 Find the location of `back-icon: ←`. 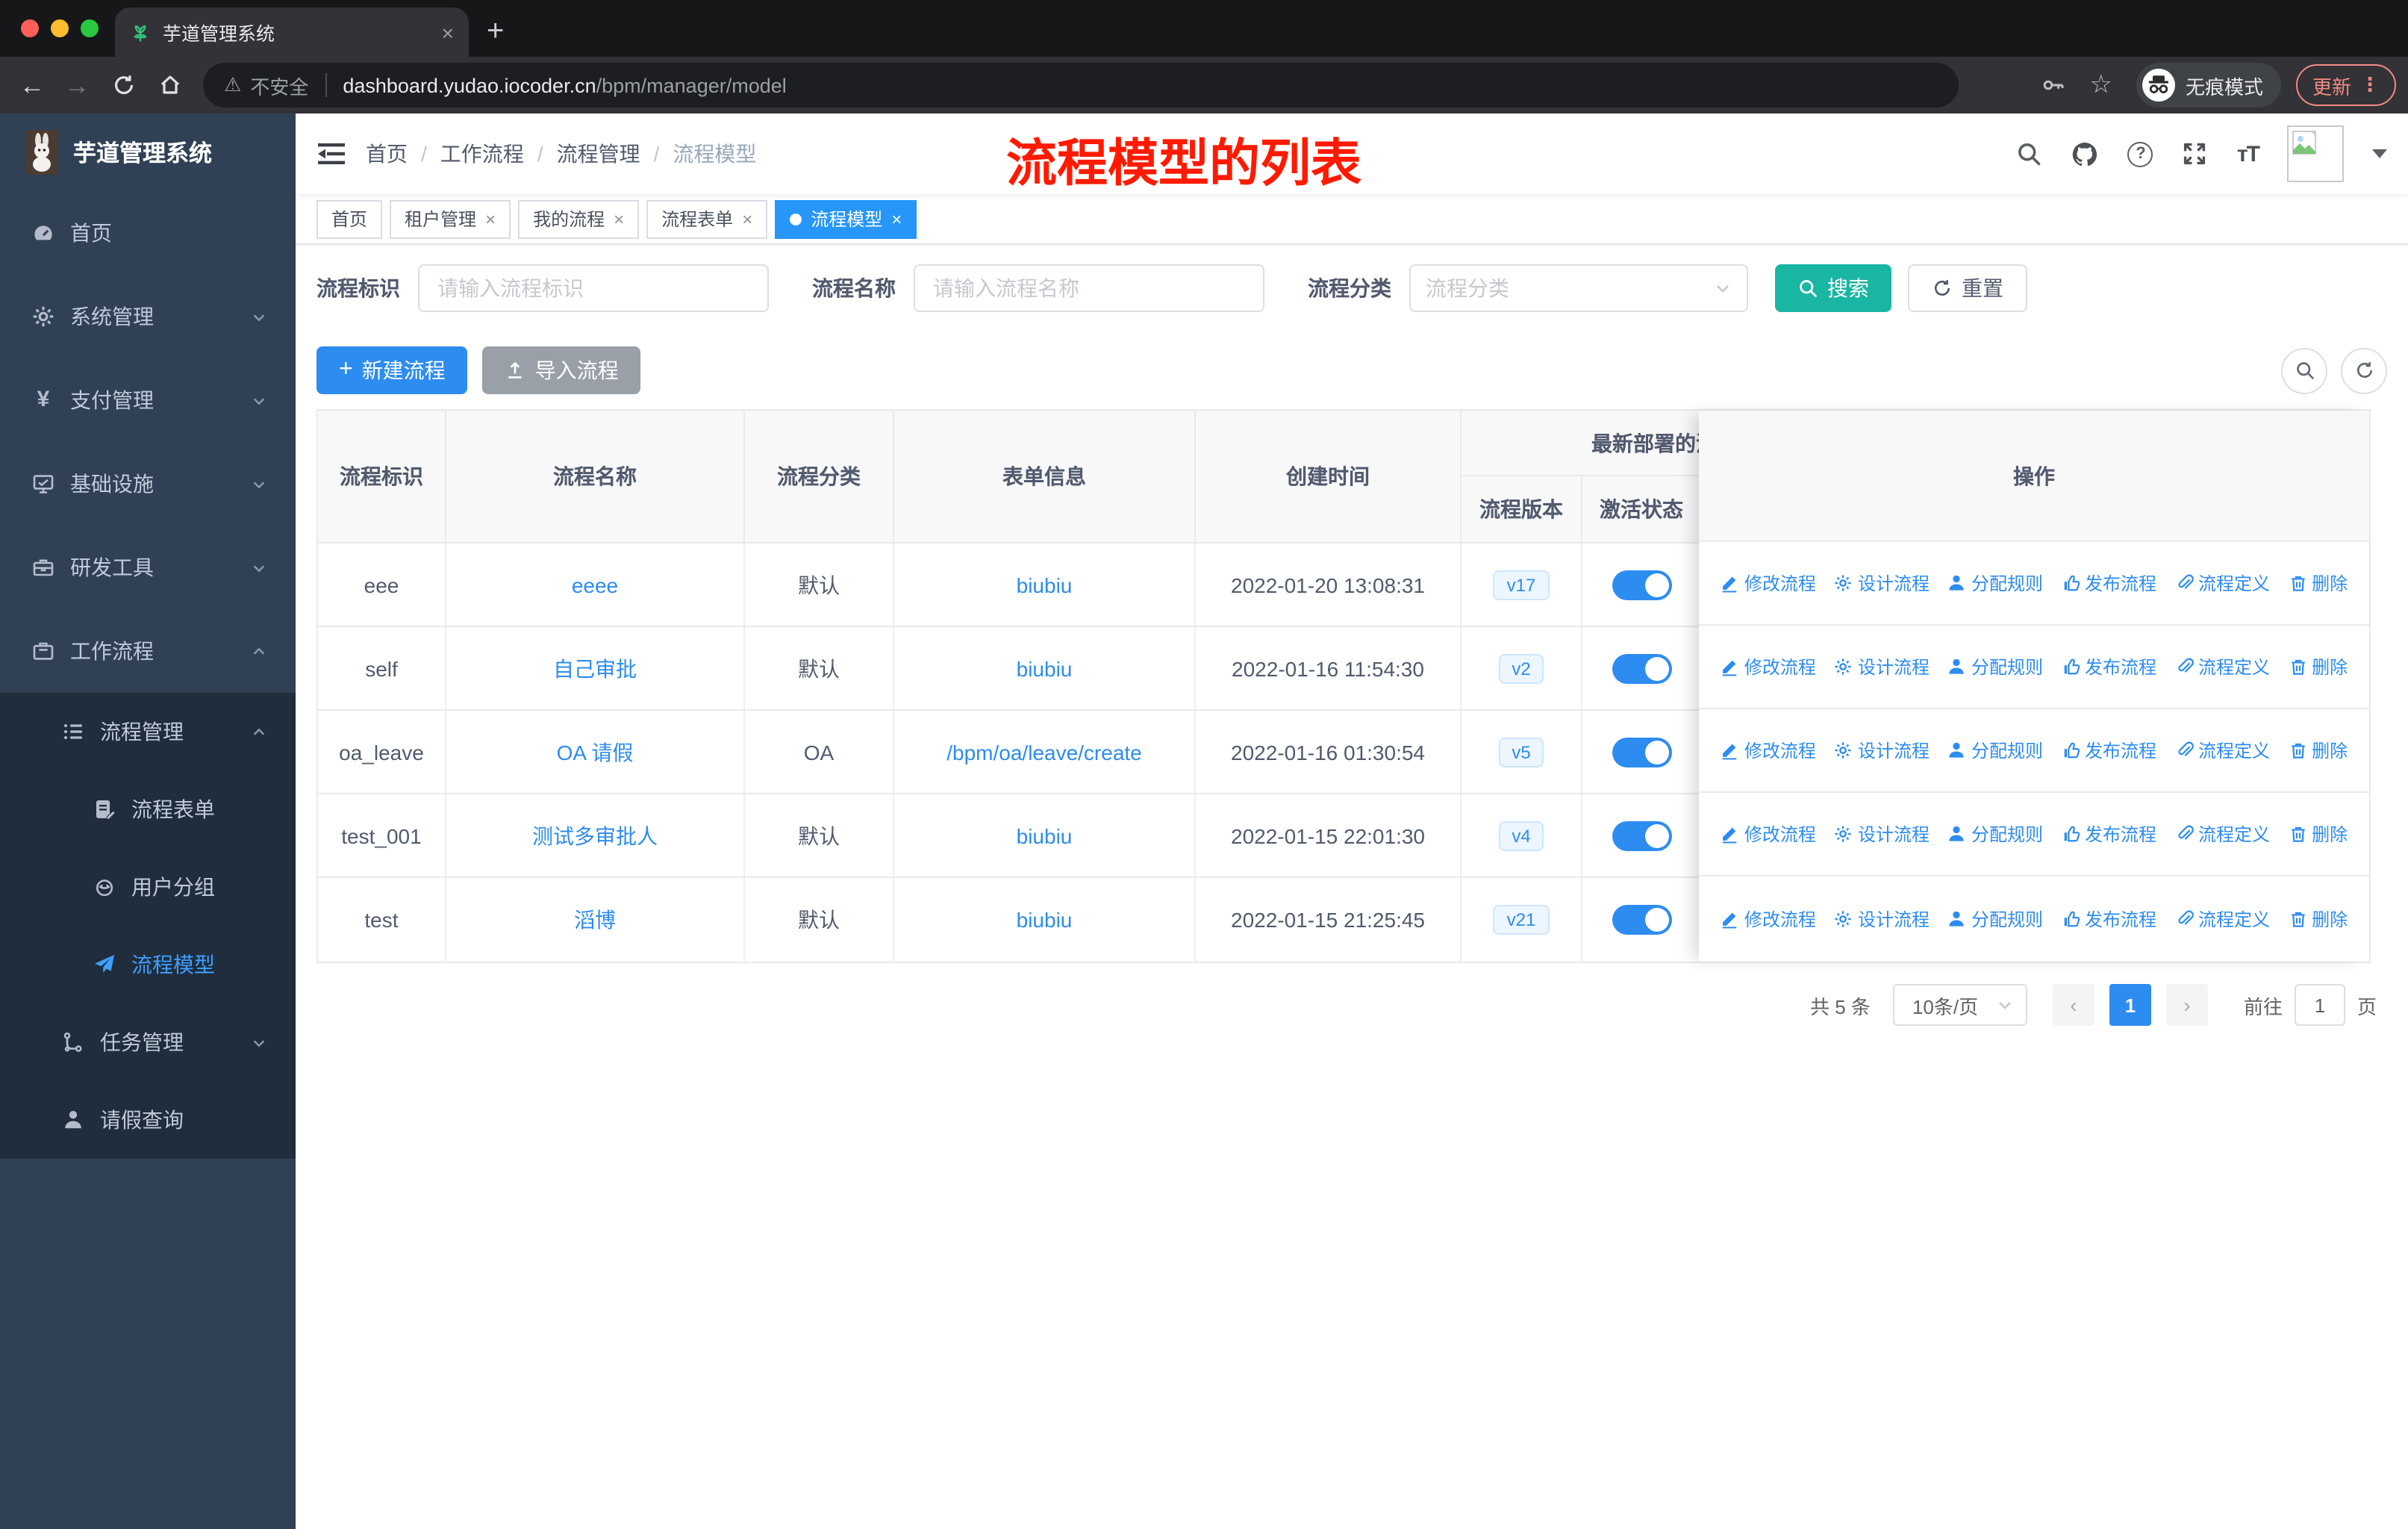

back-icon: ← is located at coordinates (32, 85).